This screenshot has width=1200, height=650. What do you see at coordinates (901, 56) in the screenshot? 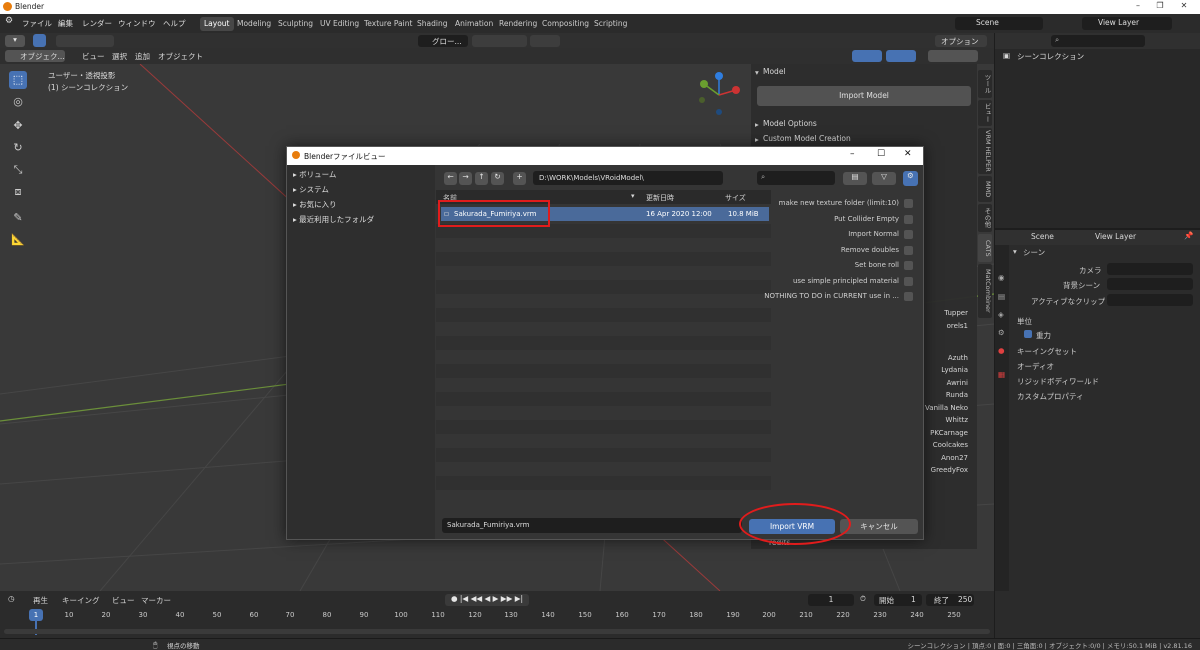
I see `overlay-toggle` at bounding box center [901, 56].